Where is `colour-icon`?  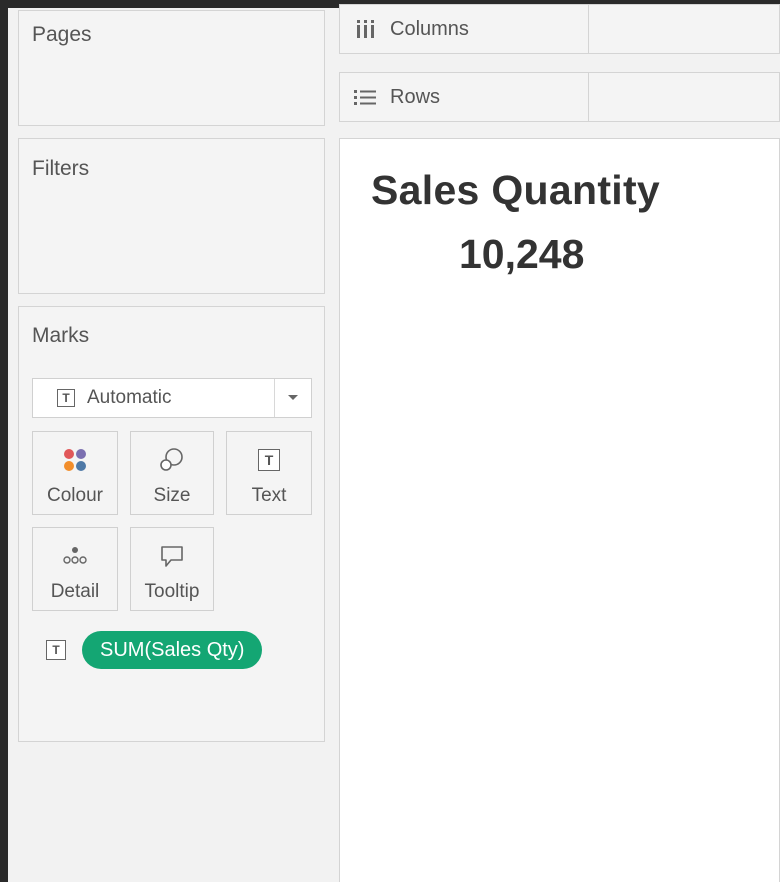 colour-icon is located at coordinates (75, 460).